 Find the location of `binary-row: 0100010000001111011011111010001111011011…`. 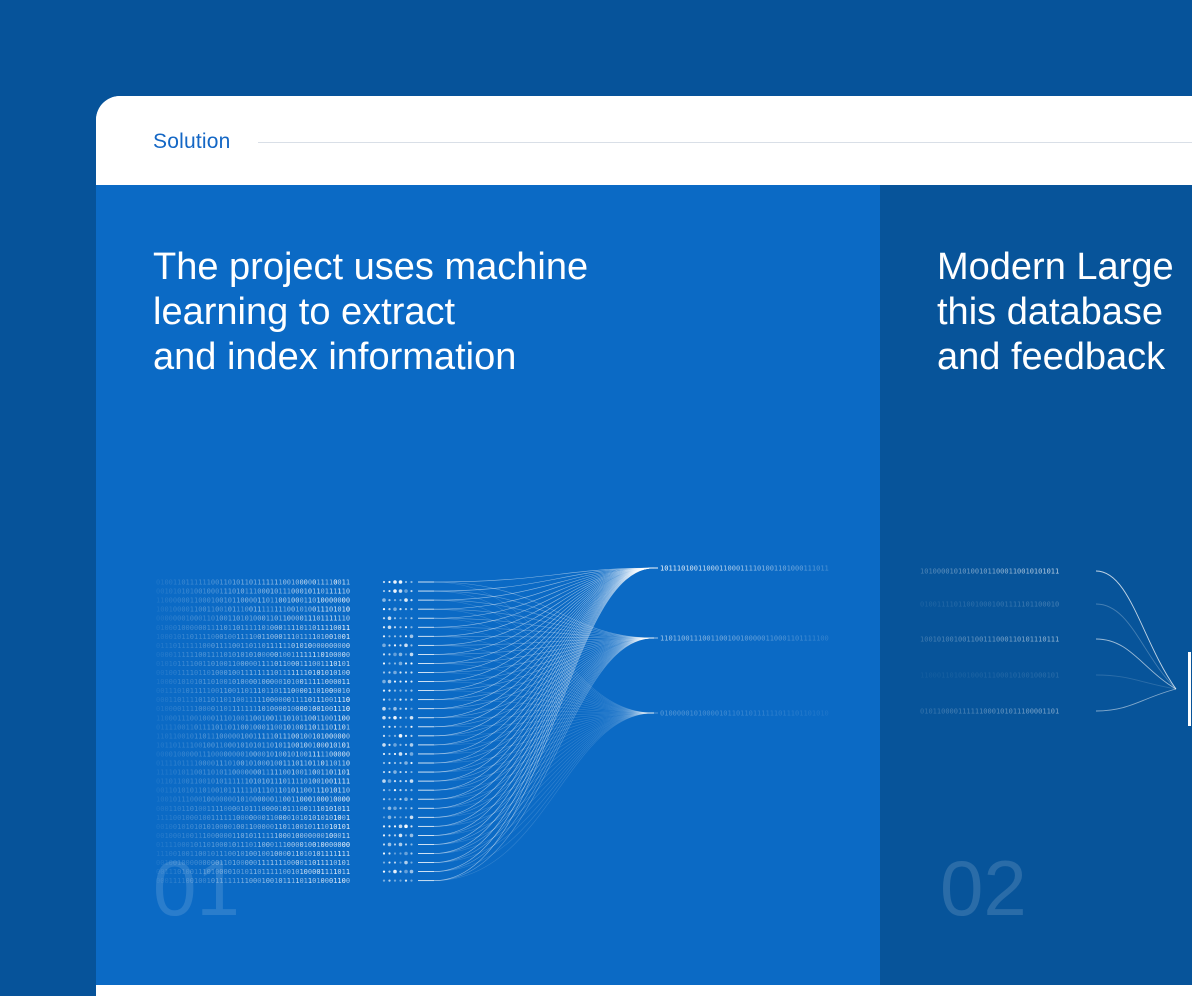

binary-row: 0100010000001111011011111010001111011011… is located at coordinates (253, 628).